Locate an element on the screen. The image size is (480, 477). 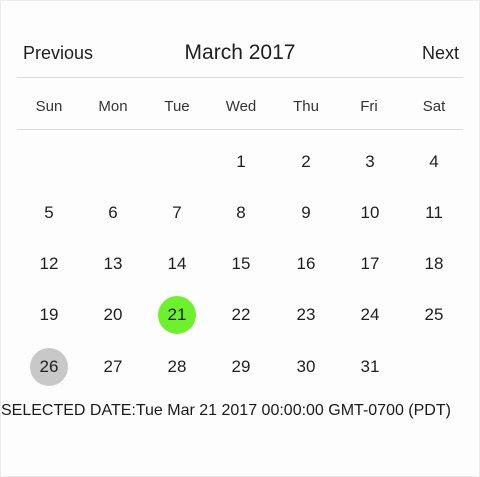
day-cell-17: 17 is located at coordinates (370, 264).